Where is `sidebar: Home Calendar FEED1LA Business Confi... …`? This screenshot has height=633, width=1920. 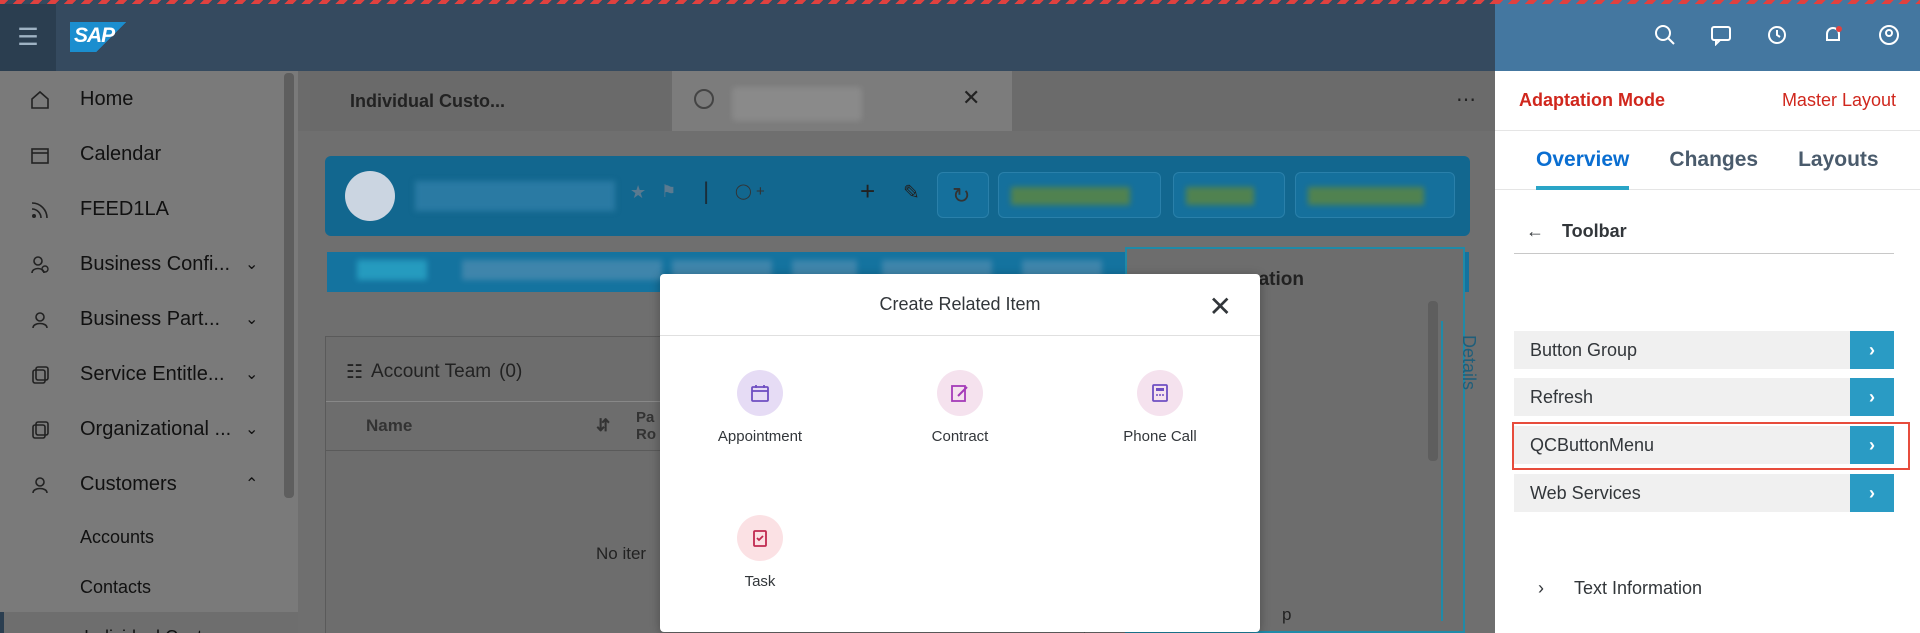 sidebar: Home Calendar FEED1LA Business Confi... … is located at coordinates (149, 352).